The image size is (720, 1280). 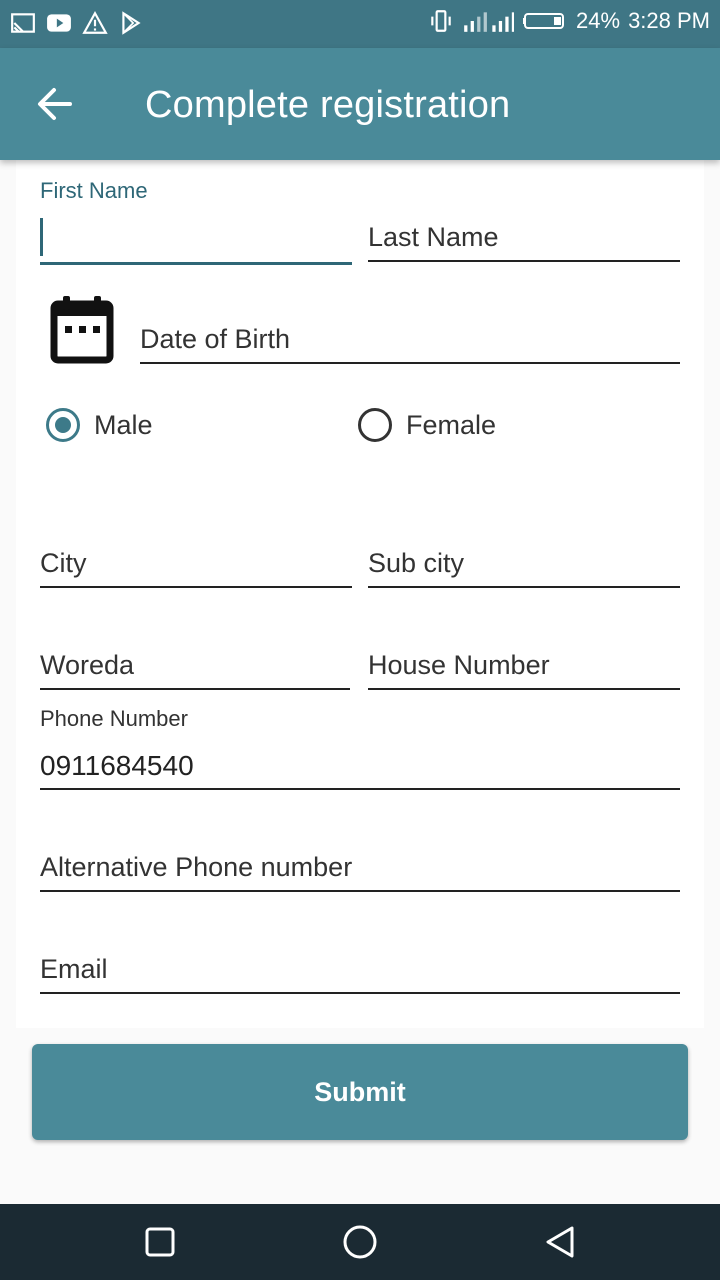 I want to click on woreda-input: Woreda, so click(x=195, y=669).